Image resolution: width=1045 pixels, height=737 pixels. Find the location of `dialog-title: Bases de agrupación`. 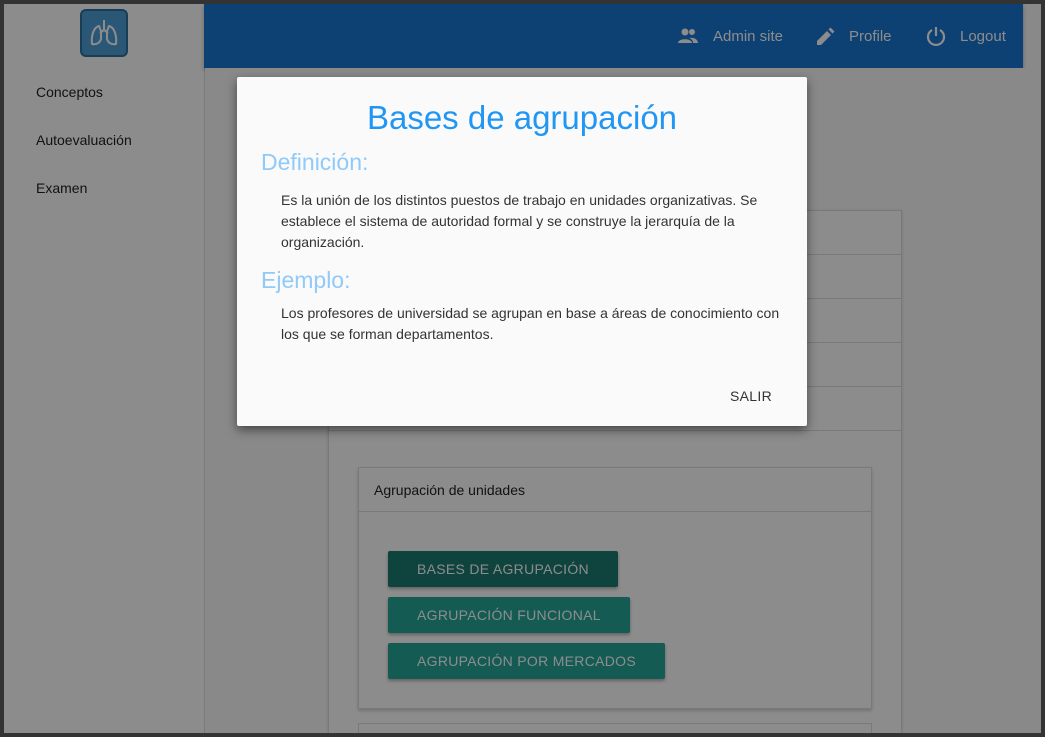

dialog-title: Bases de agrupación is located at coordinates (522, 117).